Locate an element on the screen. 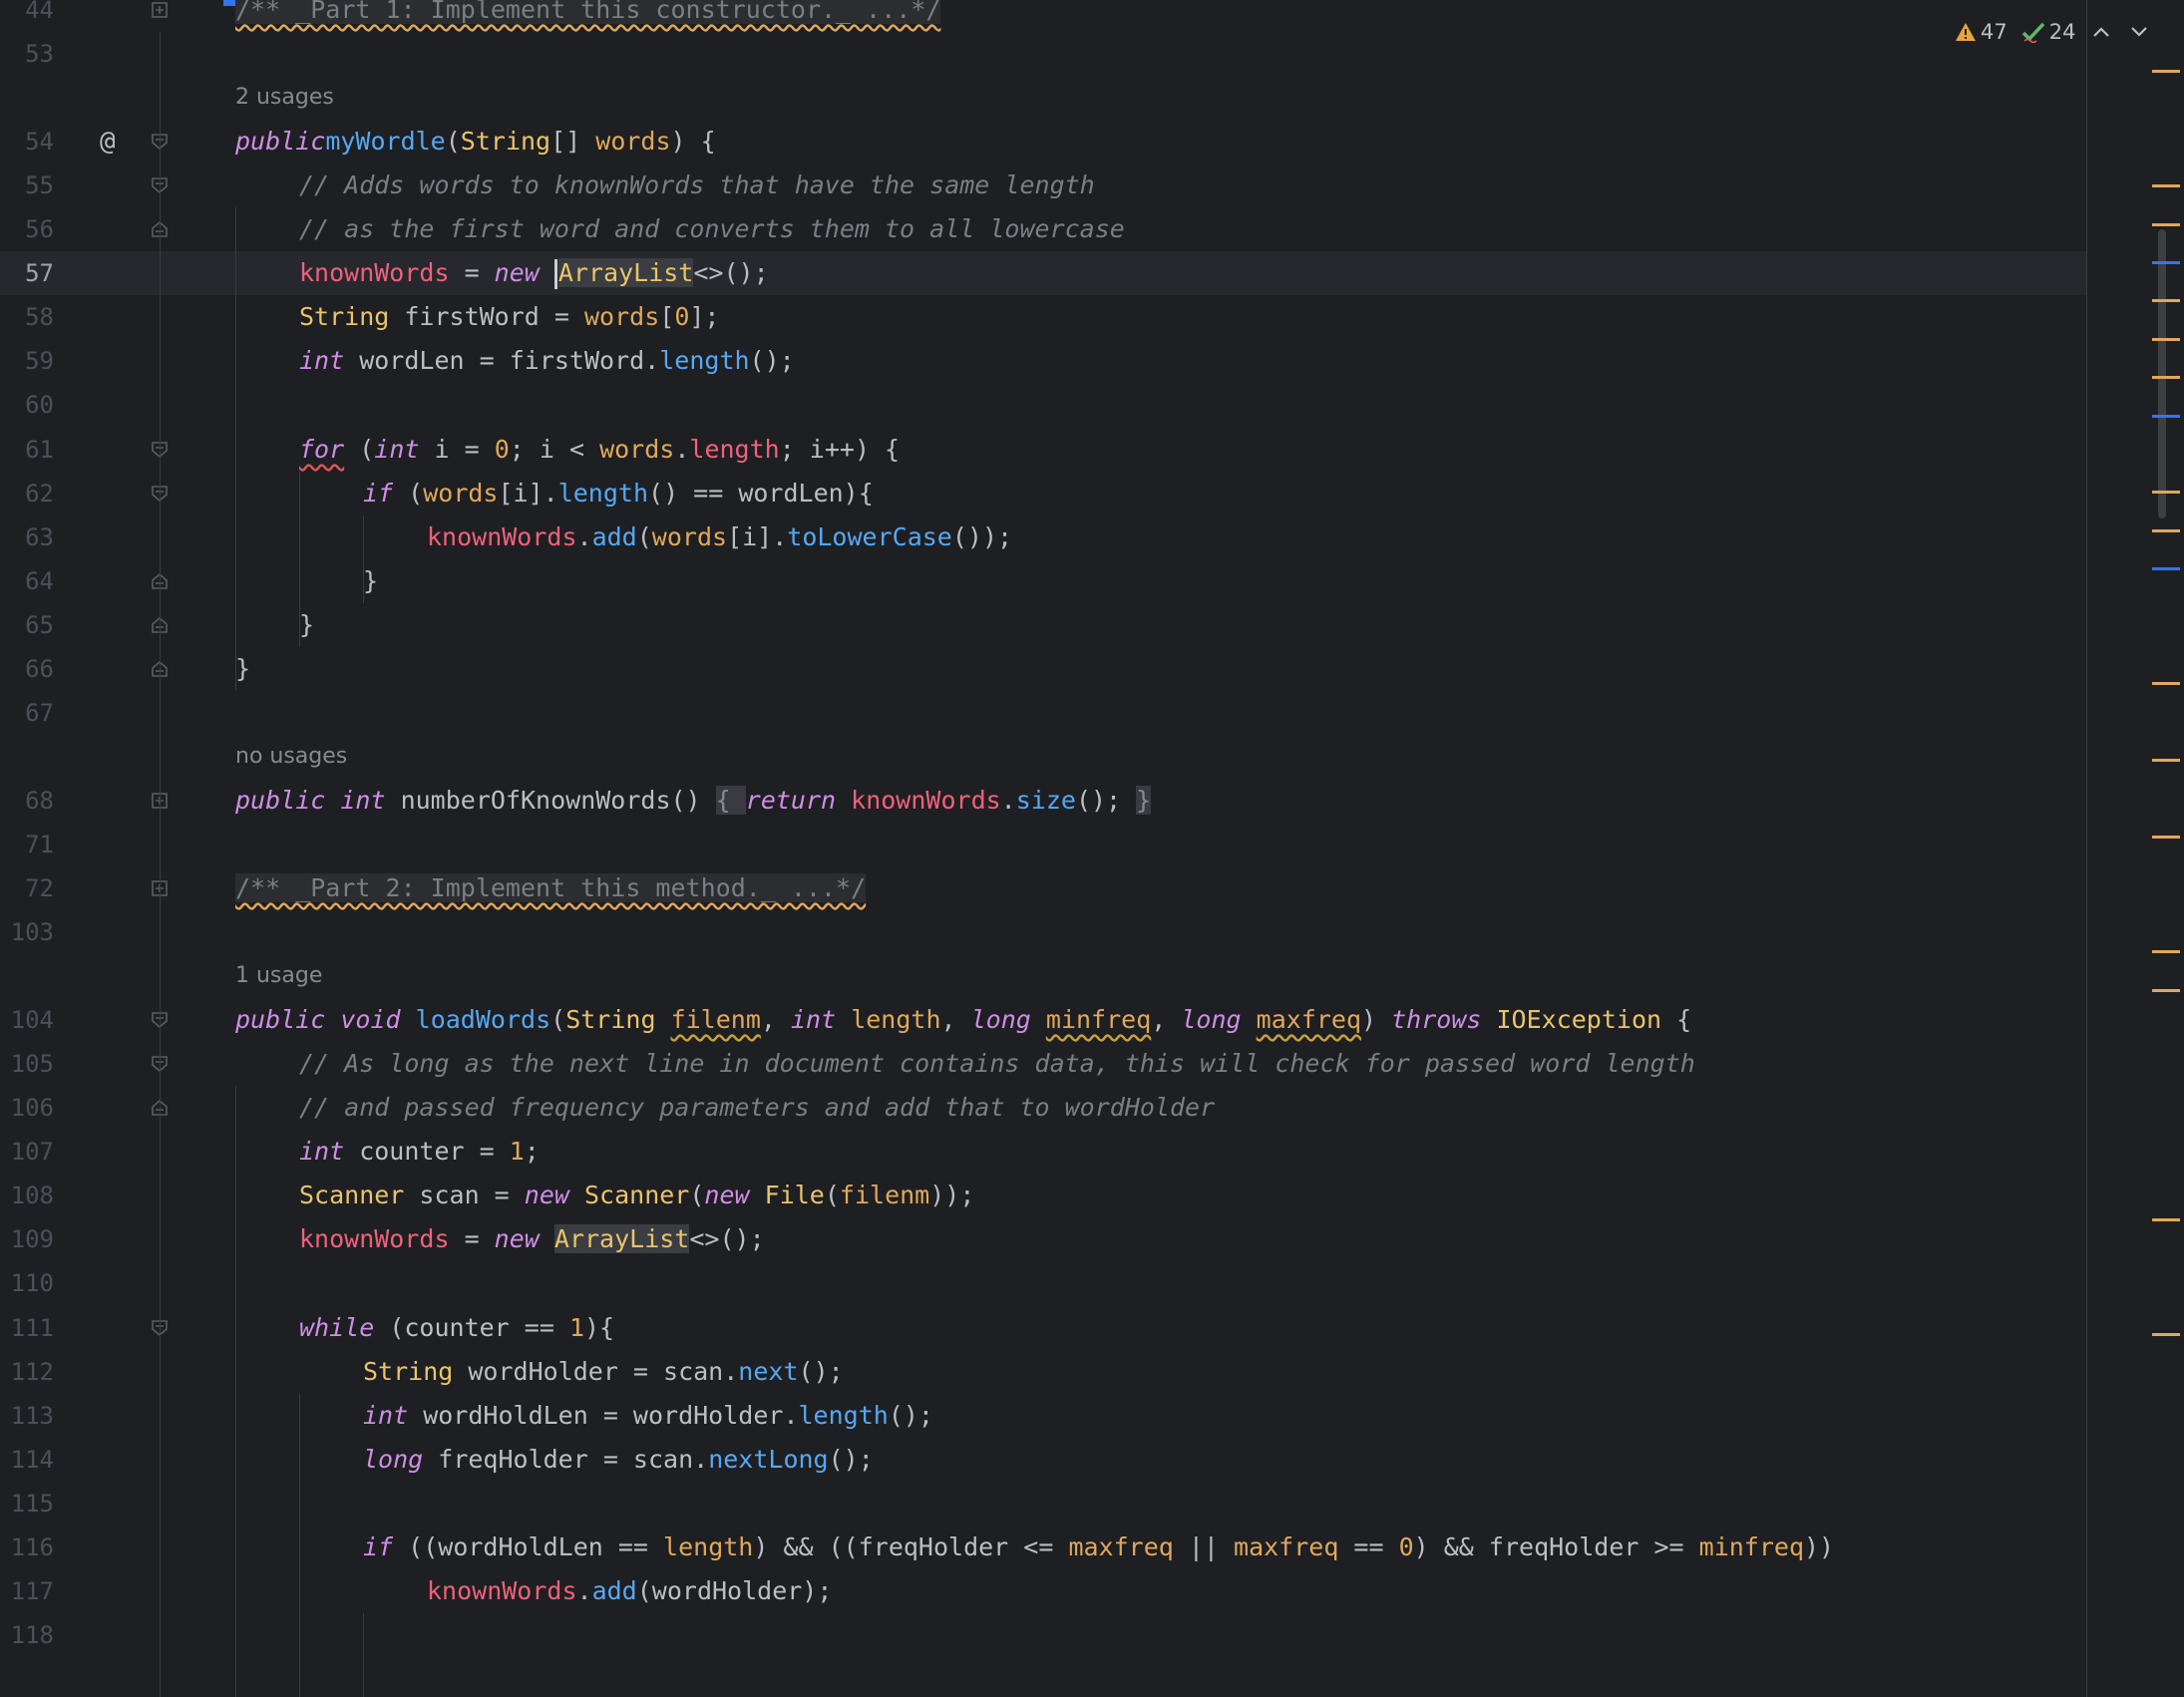 The height and width of the screenshot is (1697, 2184). line-number: 44 is located at coordinates (27, 16).